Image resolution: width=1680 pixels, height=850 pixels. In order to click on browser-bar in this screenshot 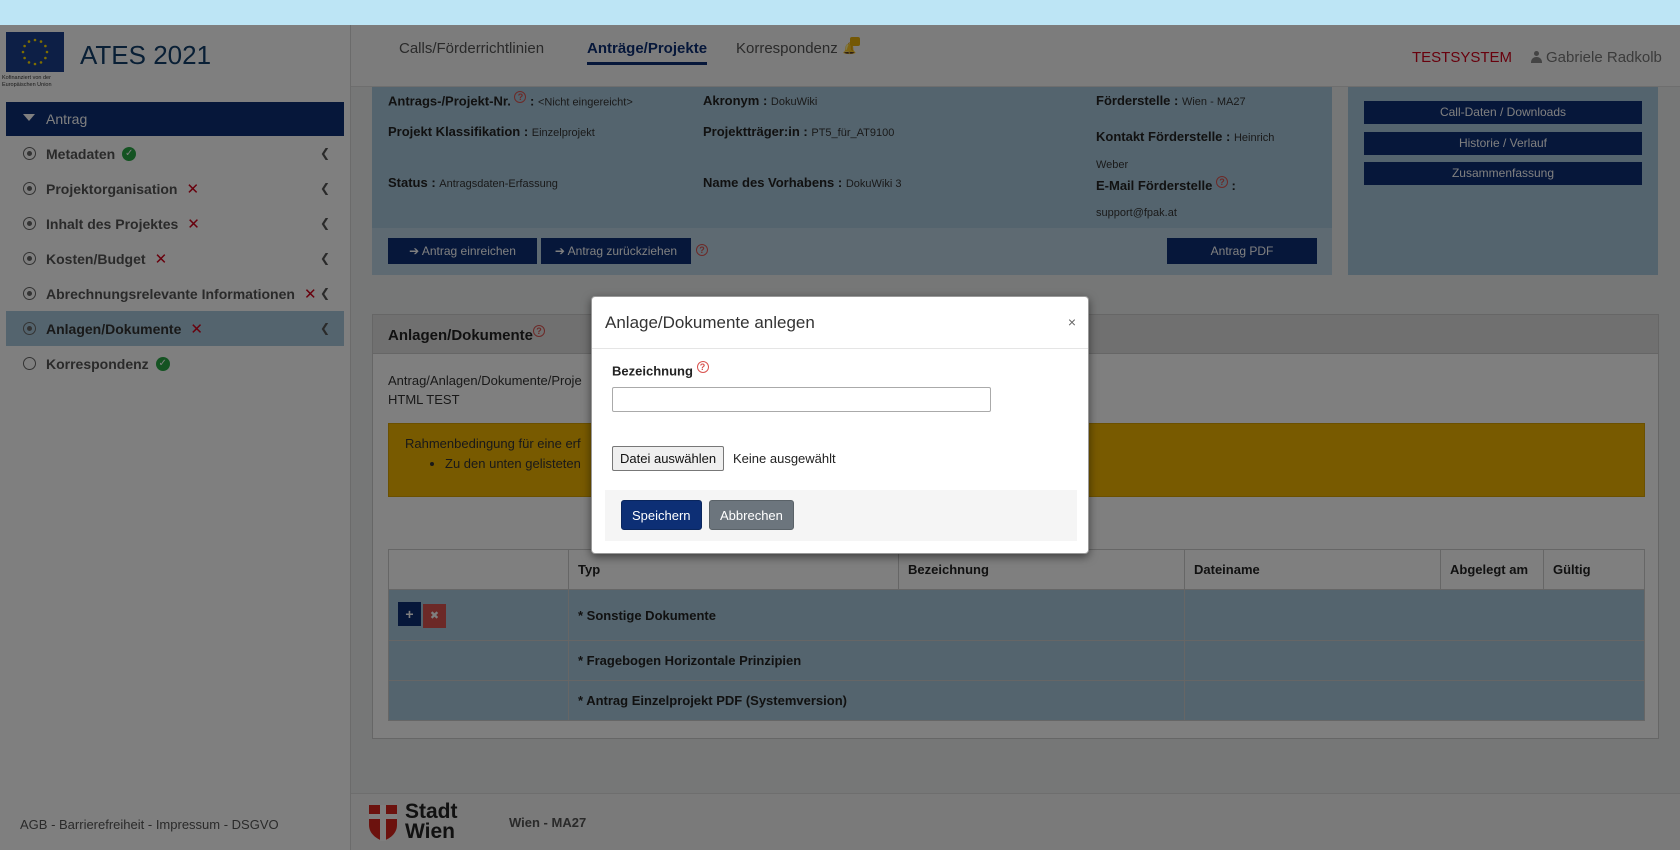, I will do `click(840, 12)`.